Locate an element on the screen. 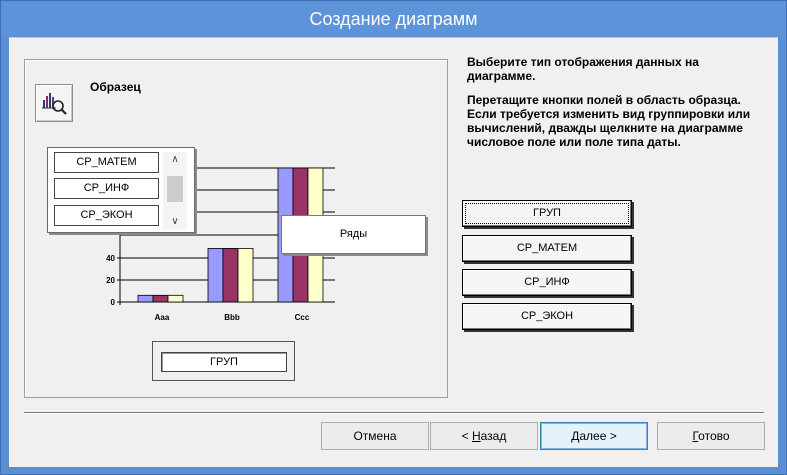 The height and width of the screenshot is (475, 787). y-tick-label: 20 is located at coordinates (110, 280).